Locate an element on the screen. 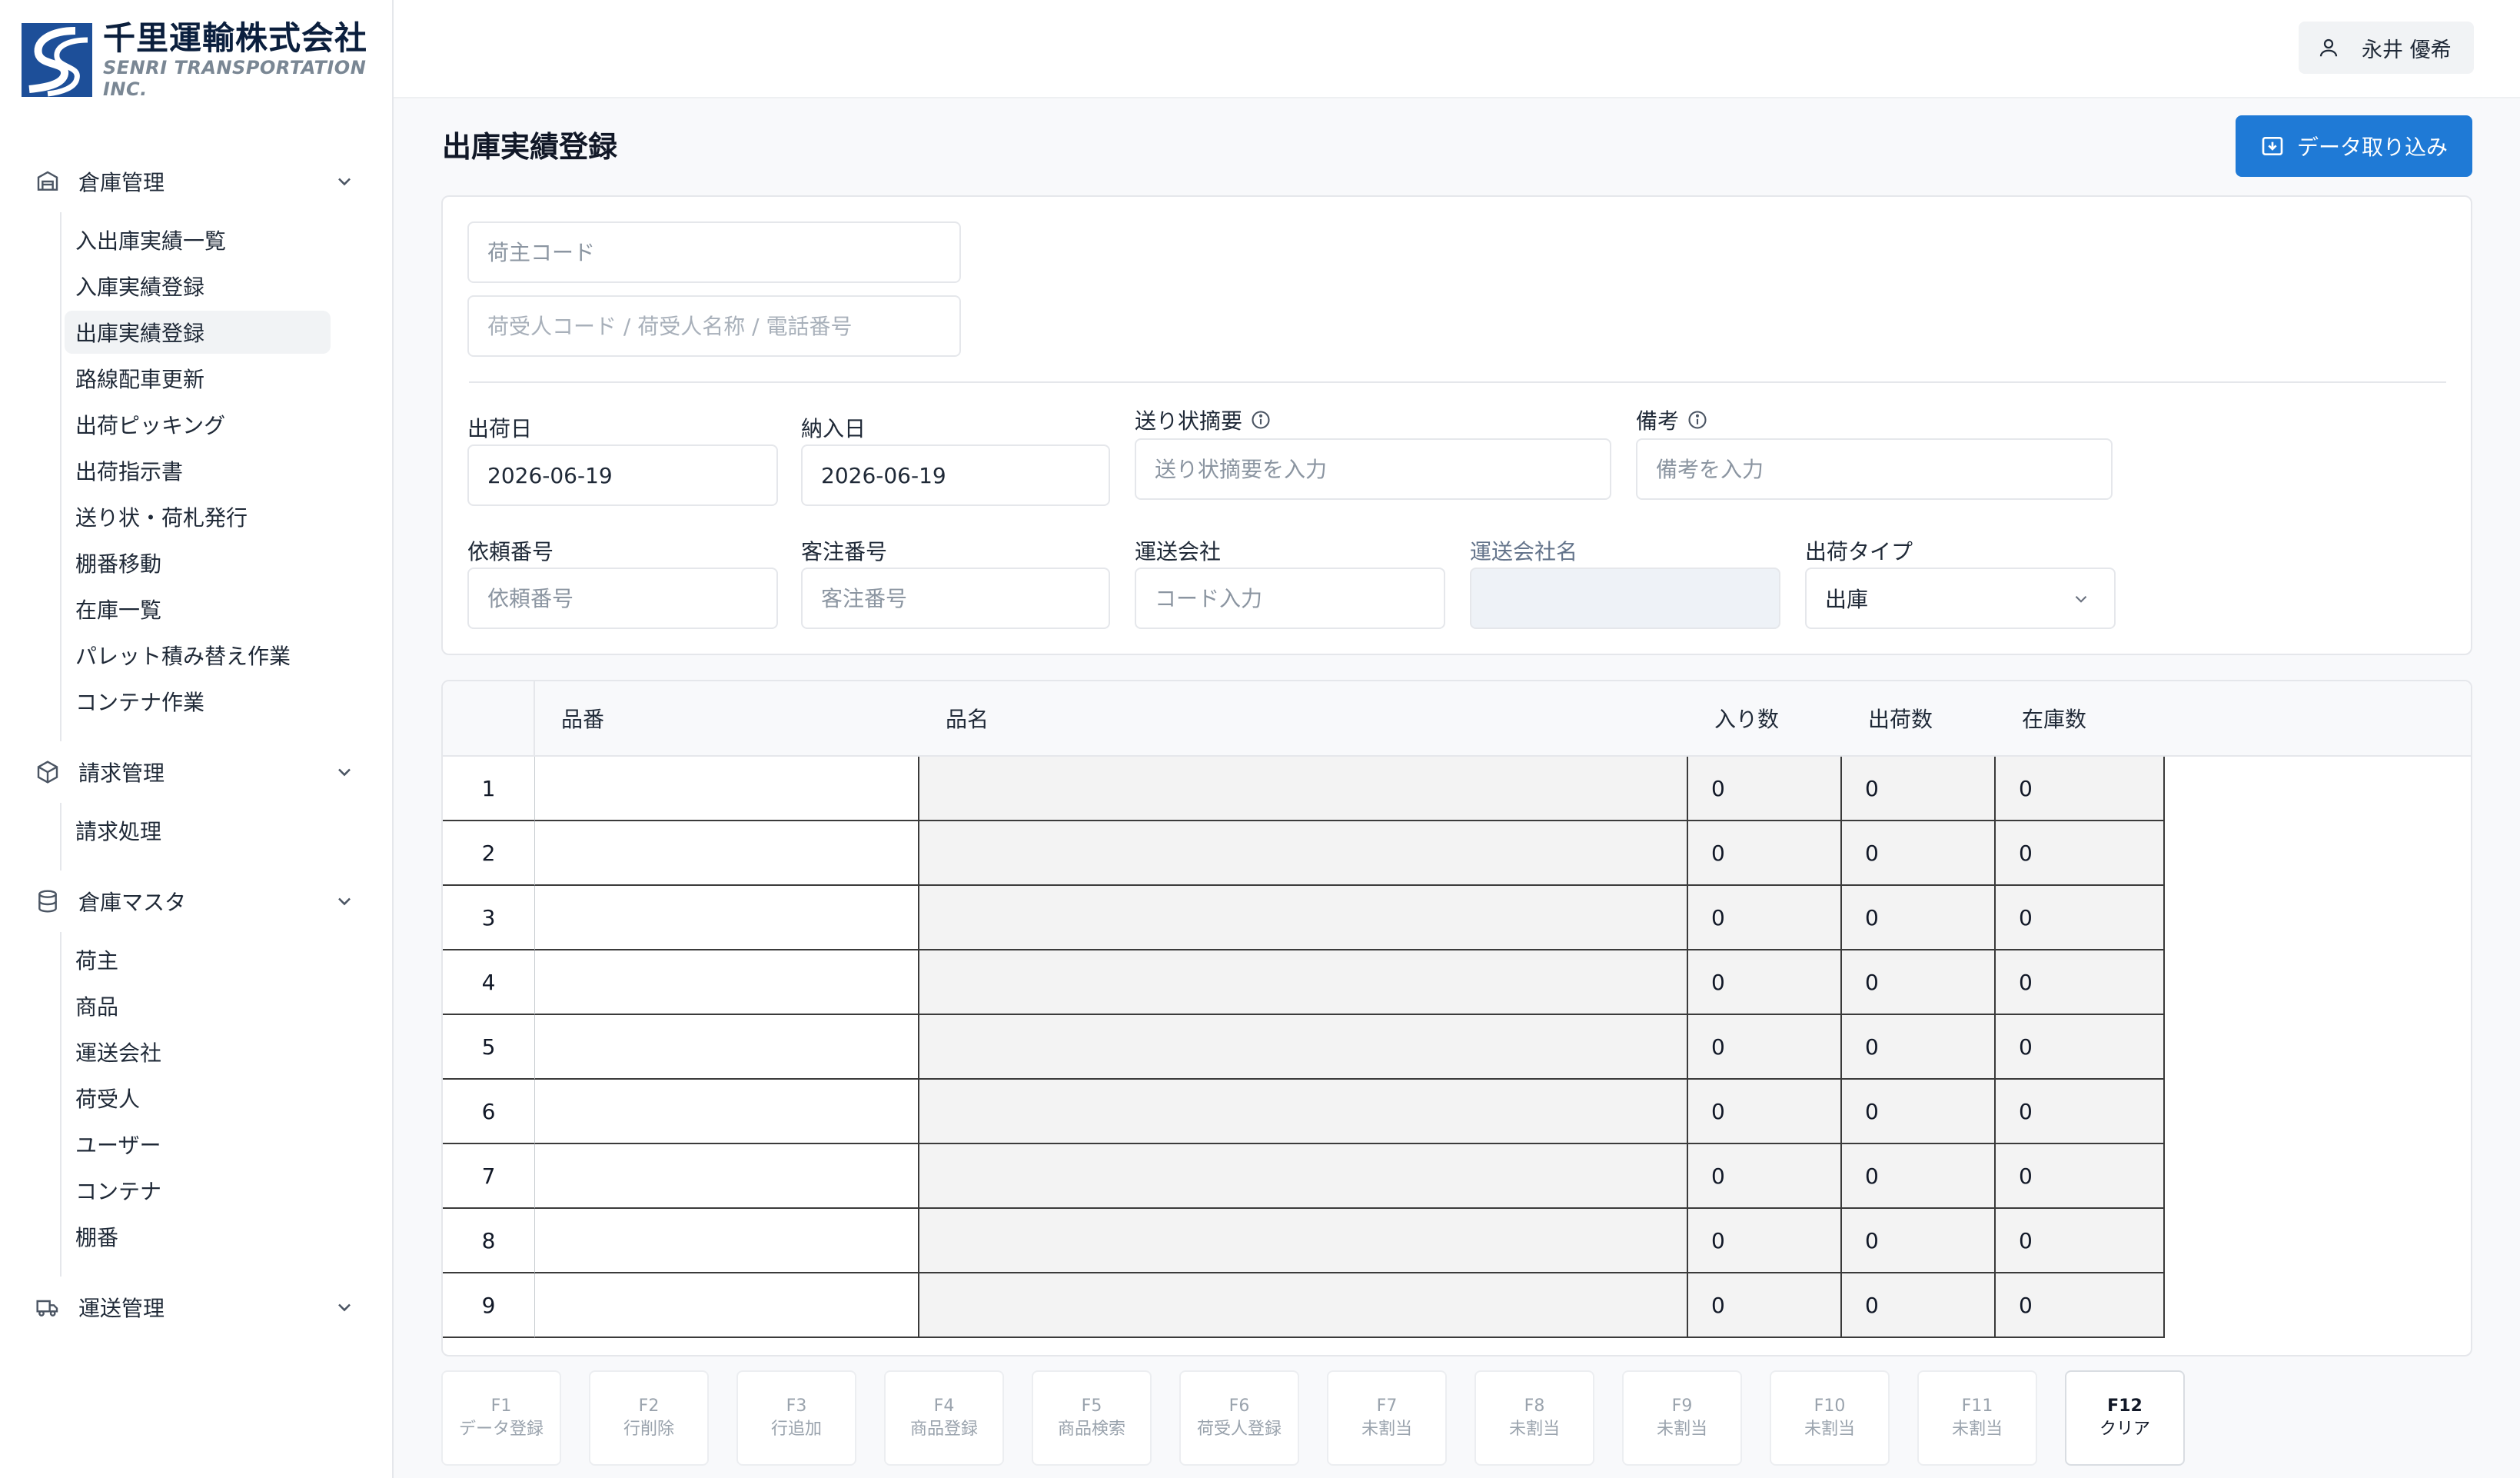 This screenshot has height=1478, width=2520. customer-order-no-input is located at coordinates (955, 598).